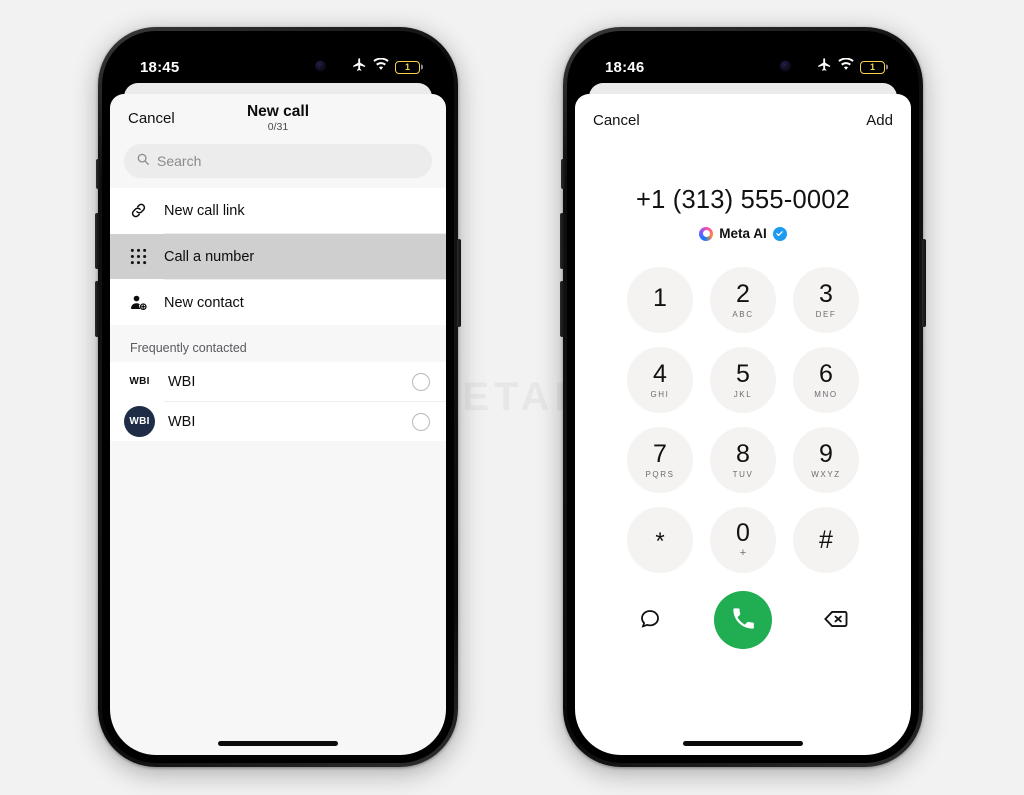 The height and width of the screenshot is (795, 1024). I want to click on key-digit: 8, so click(743, 453).